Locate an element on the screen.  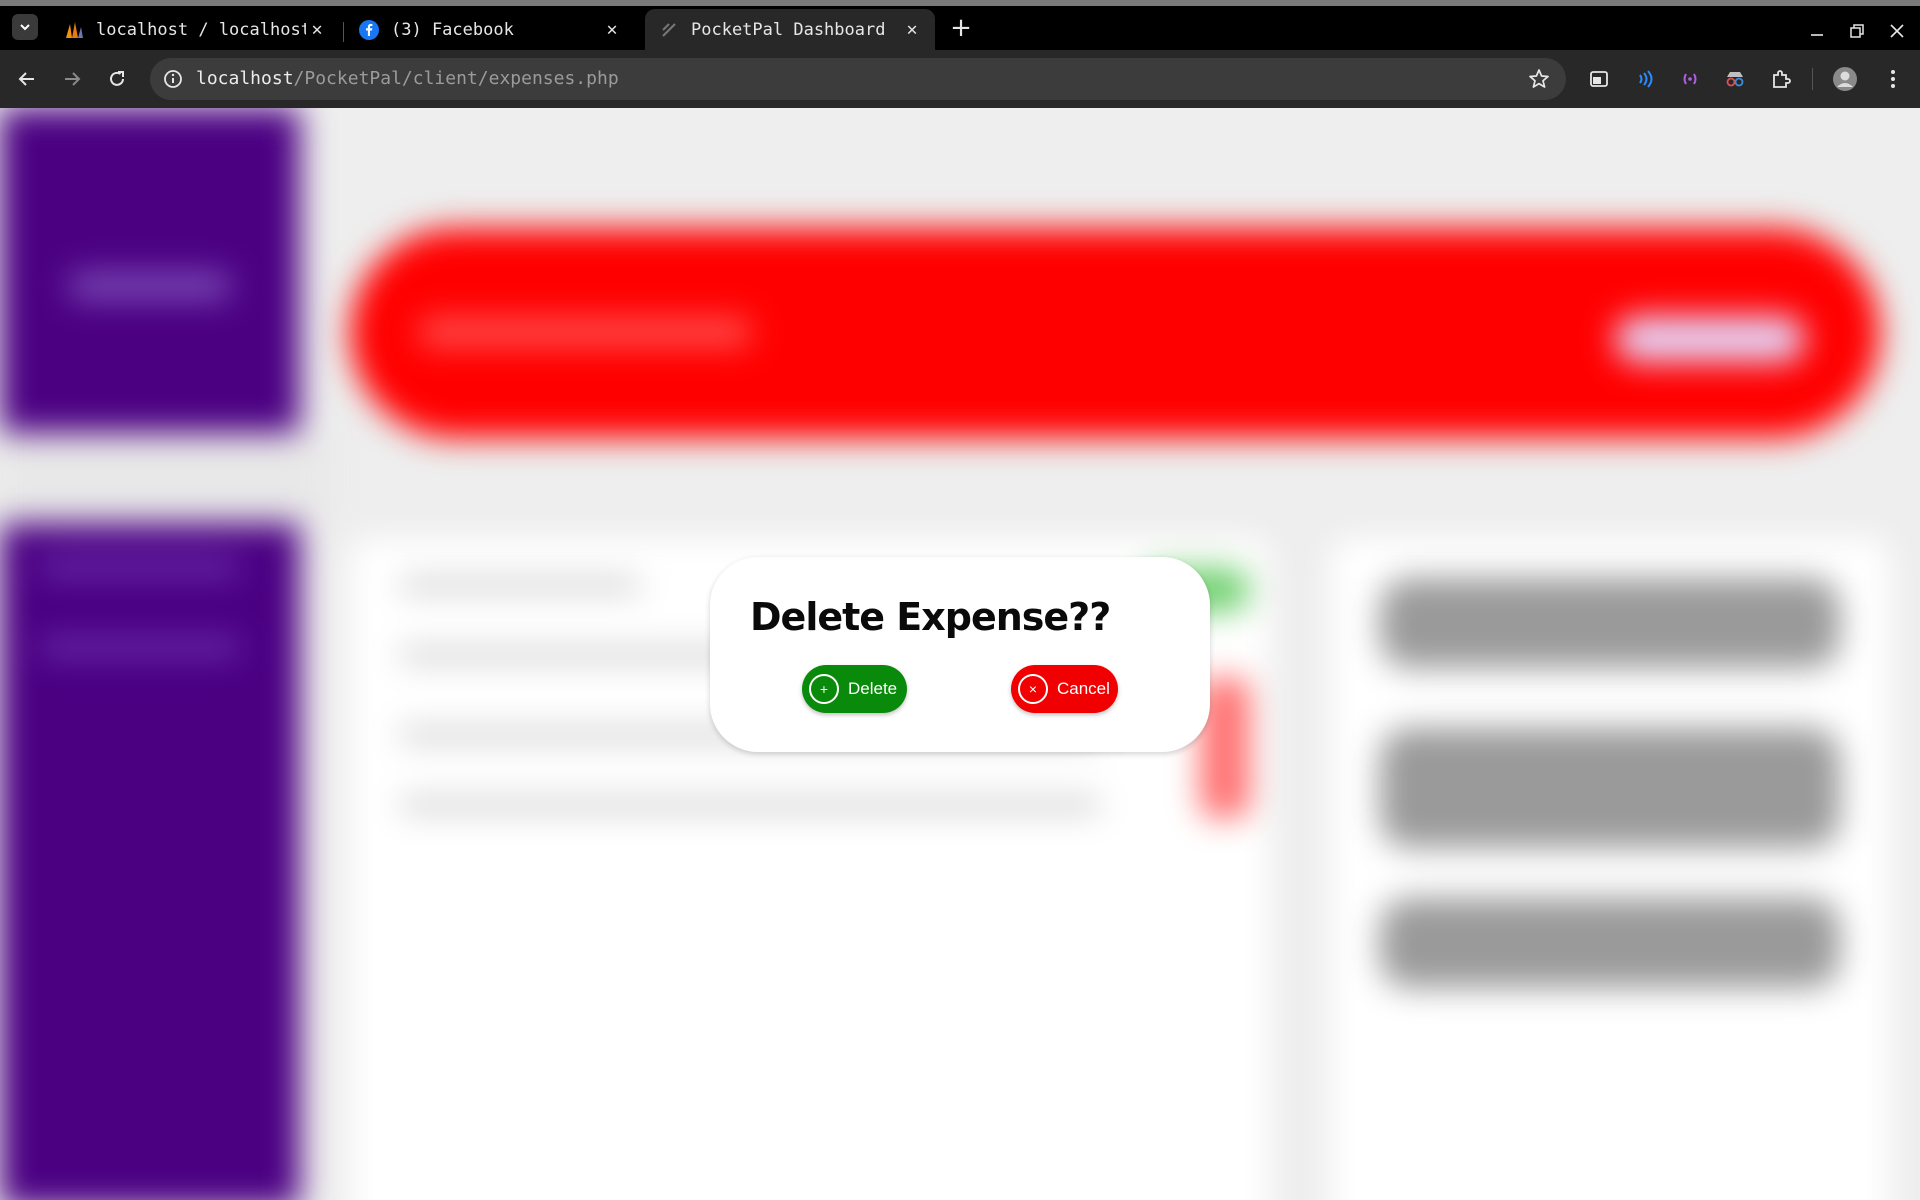
plus-circle-icon: + is located at coordinates (824, 689).